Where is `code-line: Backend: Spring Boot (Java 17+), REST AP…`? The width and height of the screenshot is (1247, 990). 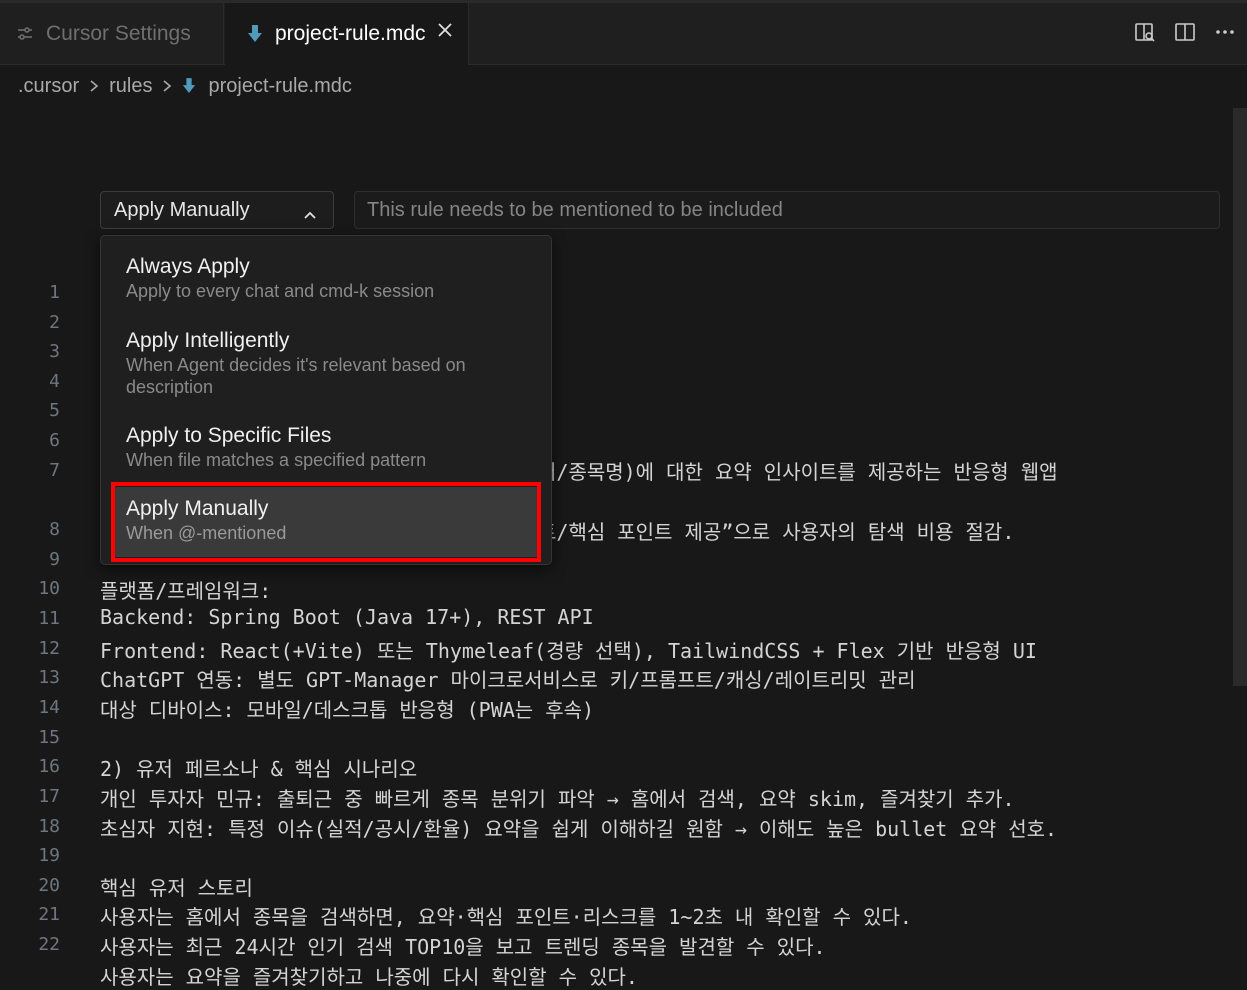 code-line: Backend: Spring Boot (Java 17+), REST AP… is located at coordinates (347, 617).